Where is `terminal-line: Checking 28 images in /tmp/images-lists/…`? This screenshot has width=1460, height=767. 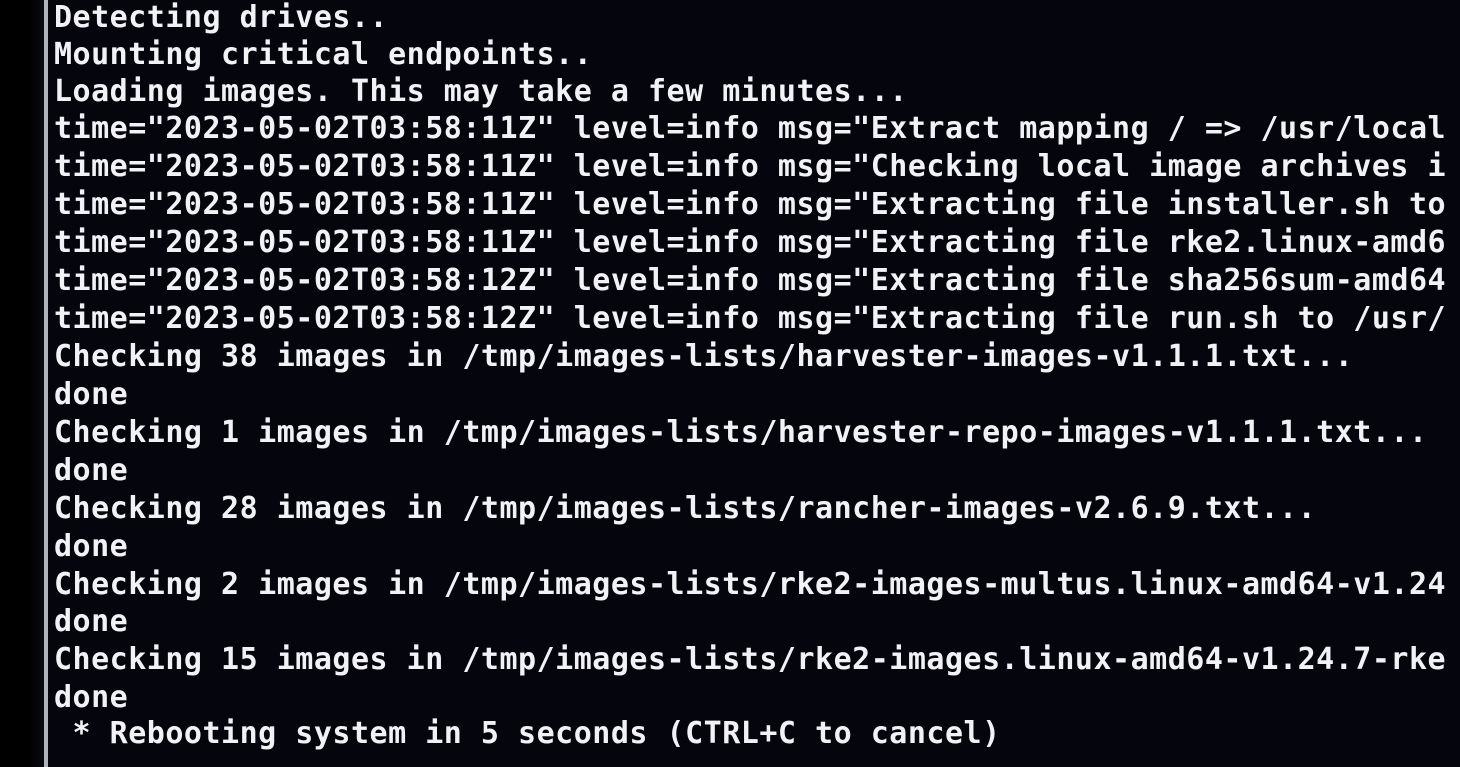 terminal-line: Checking 28 images in /tmp/images-lists/… is located at coordinates (685, 508).